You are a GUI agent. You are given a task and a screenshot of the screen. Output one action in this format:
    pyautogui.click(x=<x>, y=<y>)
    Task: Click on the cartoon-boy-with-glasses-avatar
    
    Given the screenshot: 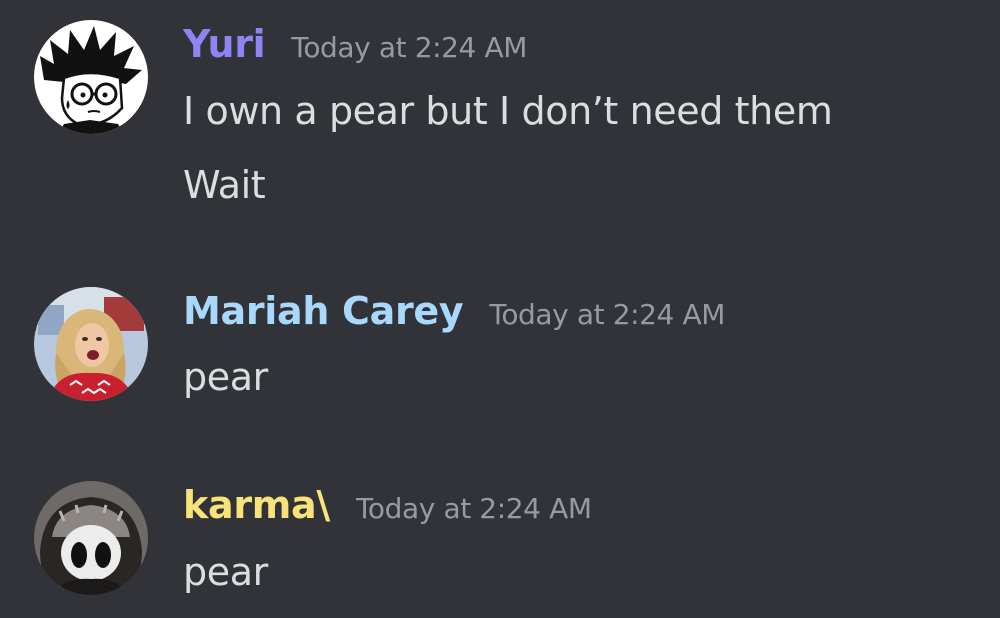 What is the action you would take?
    pyautogui.click(x=91, y=77)
    